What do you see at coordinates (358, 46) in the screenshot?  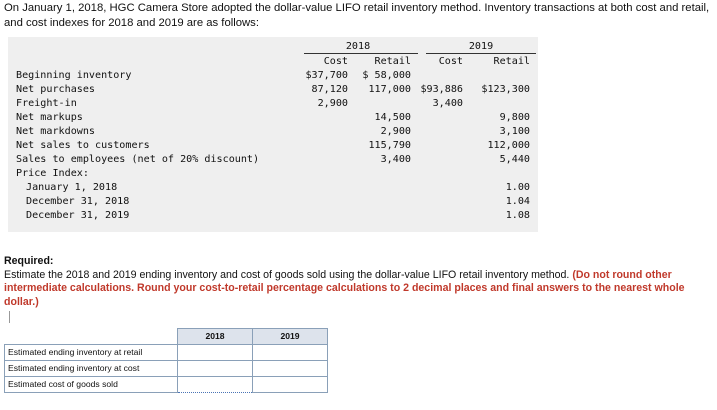 I see `year-header: 2018` at bounding box center [358, 46].